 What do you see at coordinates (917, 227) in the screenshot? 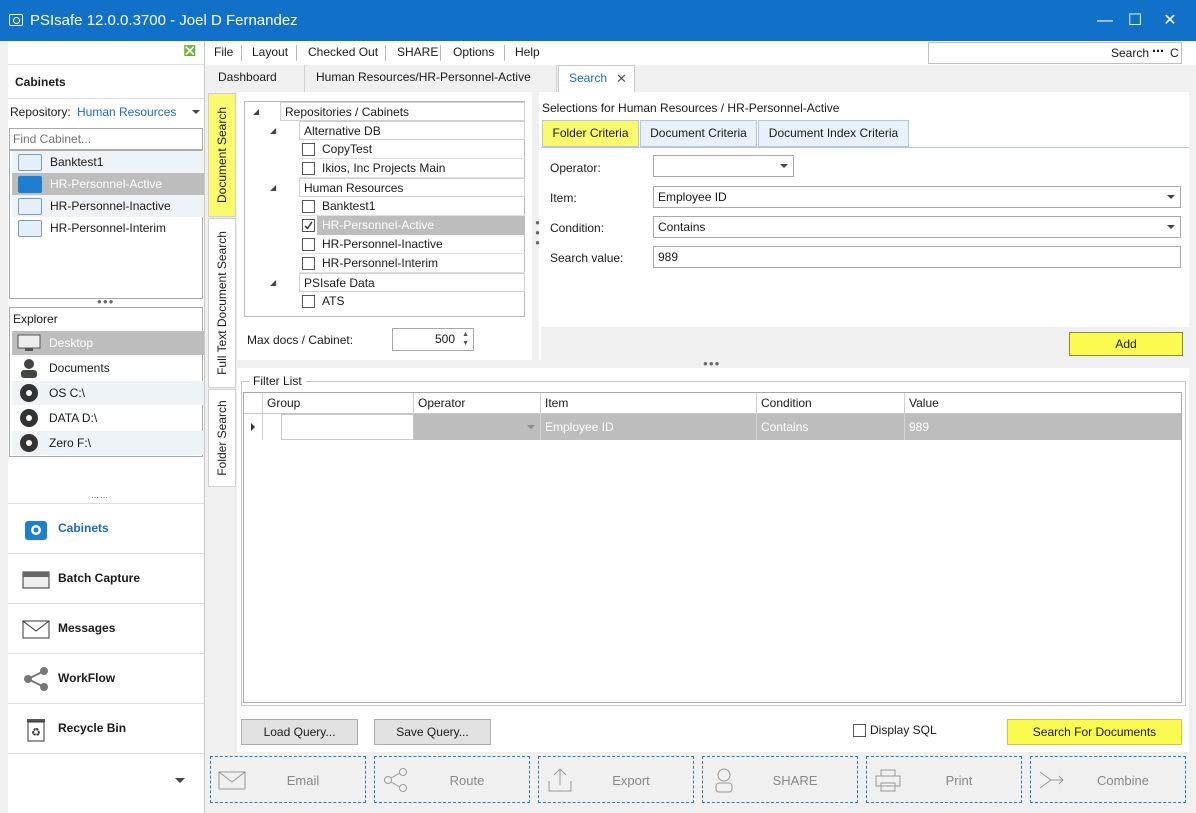
I see `condition-select: Contains` at bounding box center [917, 227].